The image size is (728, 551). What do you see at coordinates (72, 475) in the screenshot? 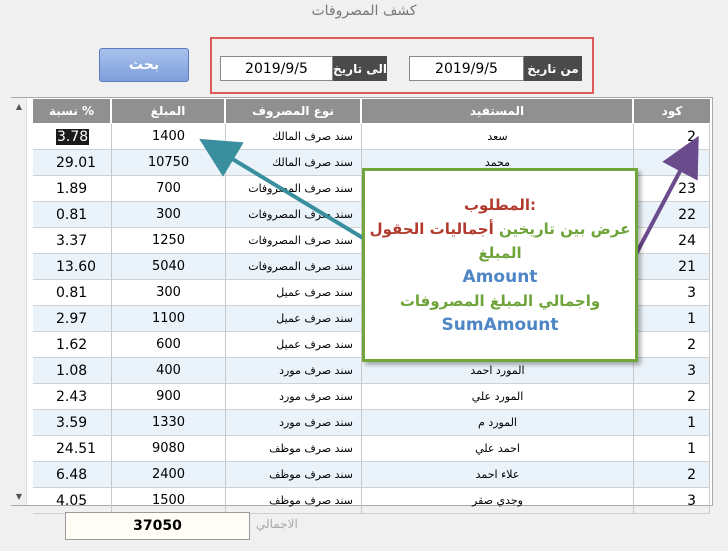
I see `cell-percent: 6.48` at bounding box center [72, 475].